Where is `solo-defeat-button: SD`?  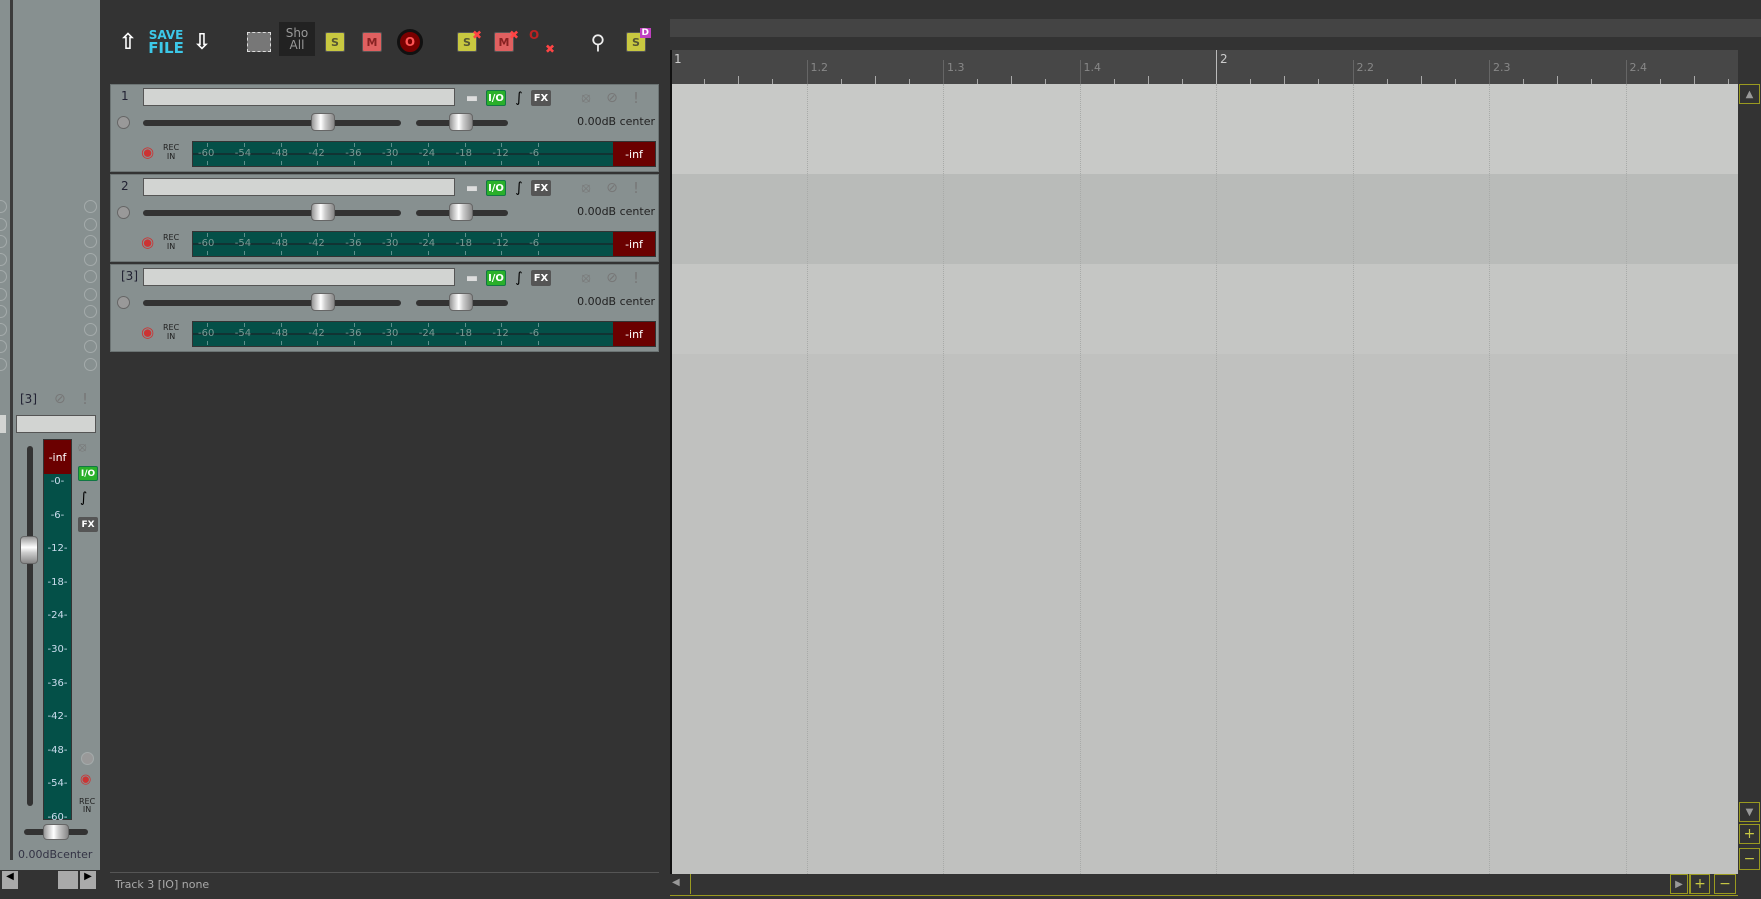
solo-defeat-button: SD is located at coordinates (636, 42).